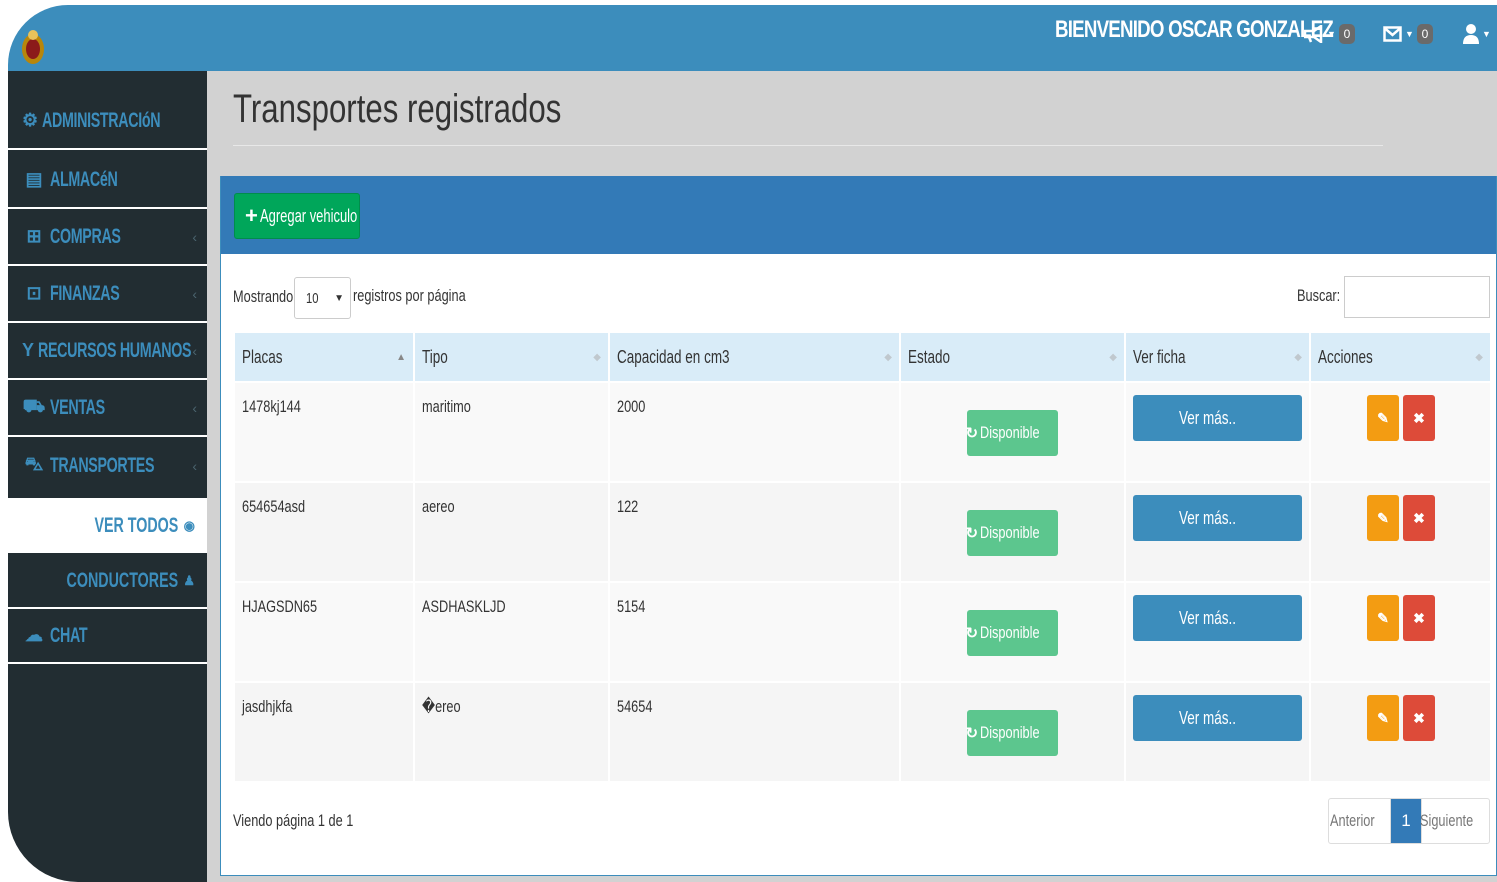 This screenshot has width=1497, height=882. I want to click on table-info-text: Viendo página 1 de 1, so click(293, 820).